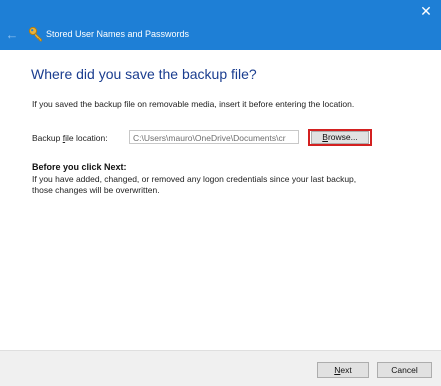 Image resolution: width=441 pixels, height=386 pixels. Describe the element at coordinates (118, 34) in the screenshot. I see `window-title: Stored User Names and Passwords` at that location.